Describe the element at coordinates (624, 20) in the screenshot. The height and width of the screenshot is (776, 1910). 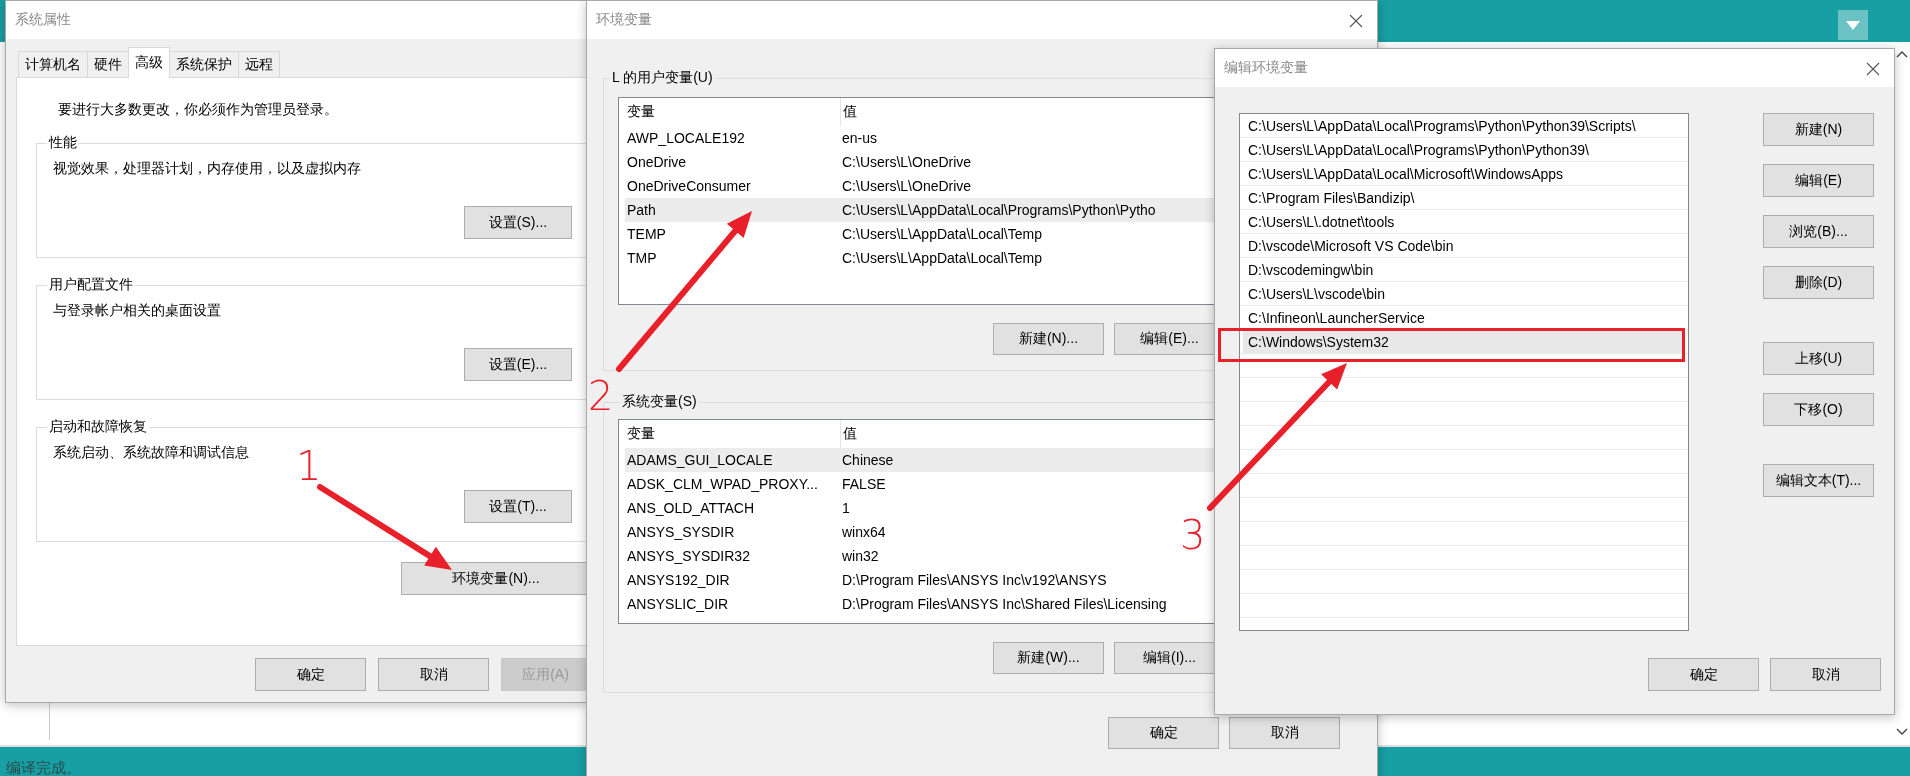
I see `window-title: 环境变量` at that location.